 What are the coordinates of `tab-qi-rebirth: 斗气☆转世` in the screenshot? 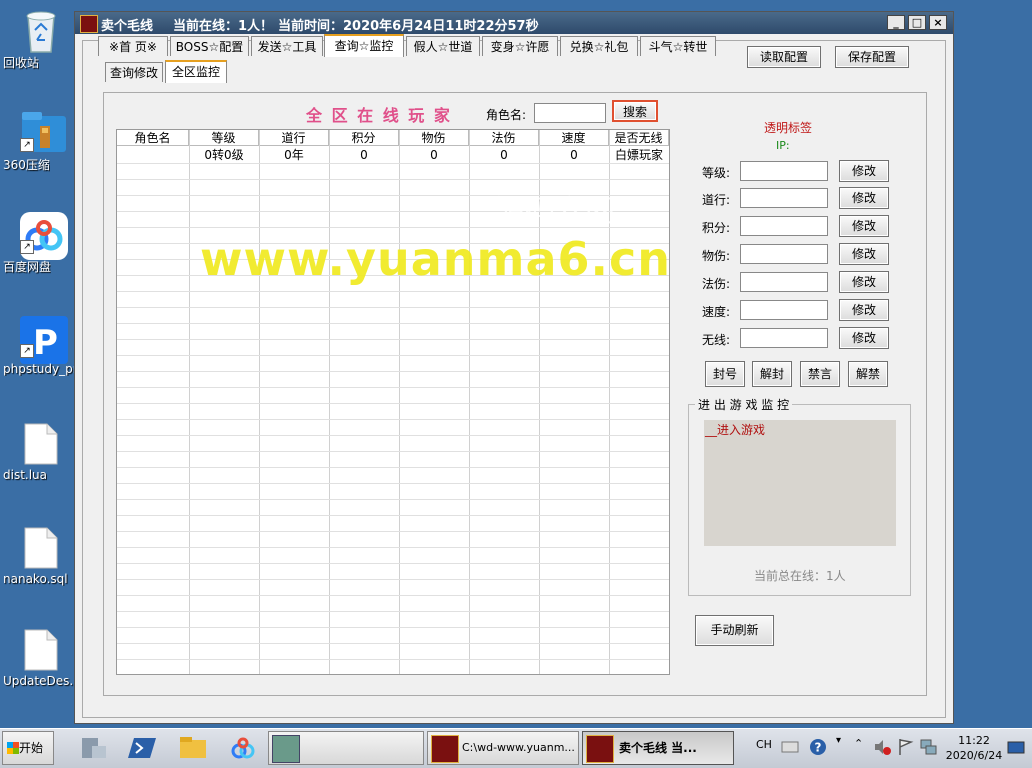 It's located at (678, 46).